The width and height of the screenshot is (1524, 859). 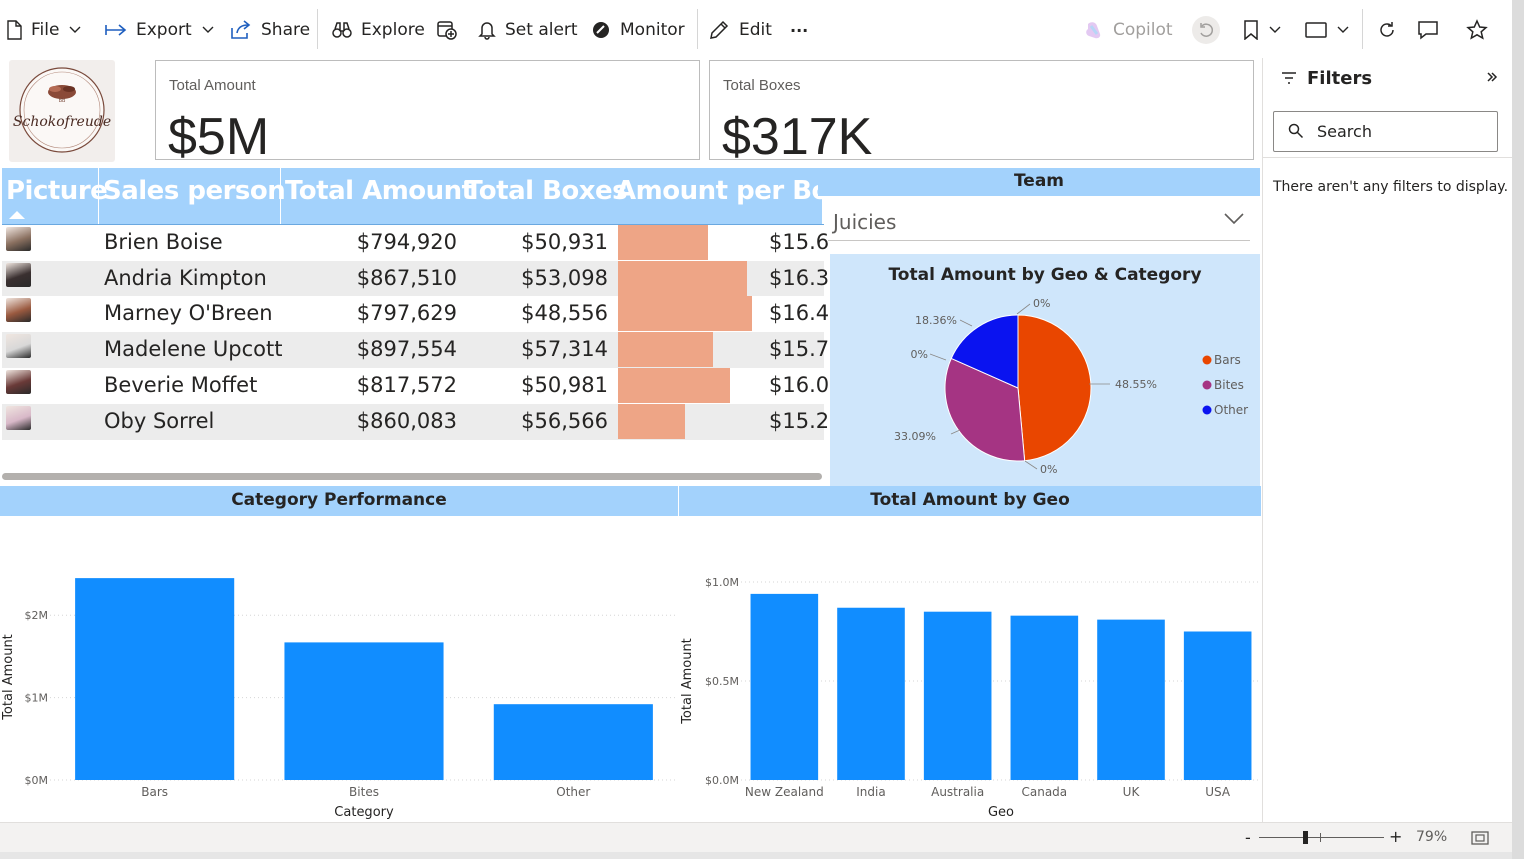 What do you see at coordinates (1480, 838) in the screenshot?
I see `fit-to-page-icon` at bounding box center [1480, 838].